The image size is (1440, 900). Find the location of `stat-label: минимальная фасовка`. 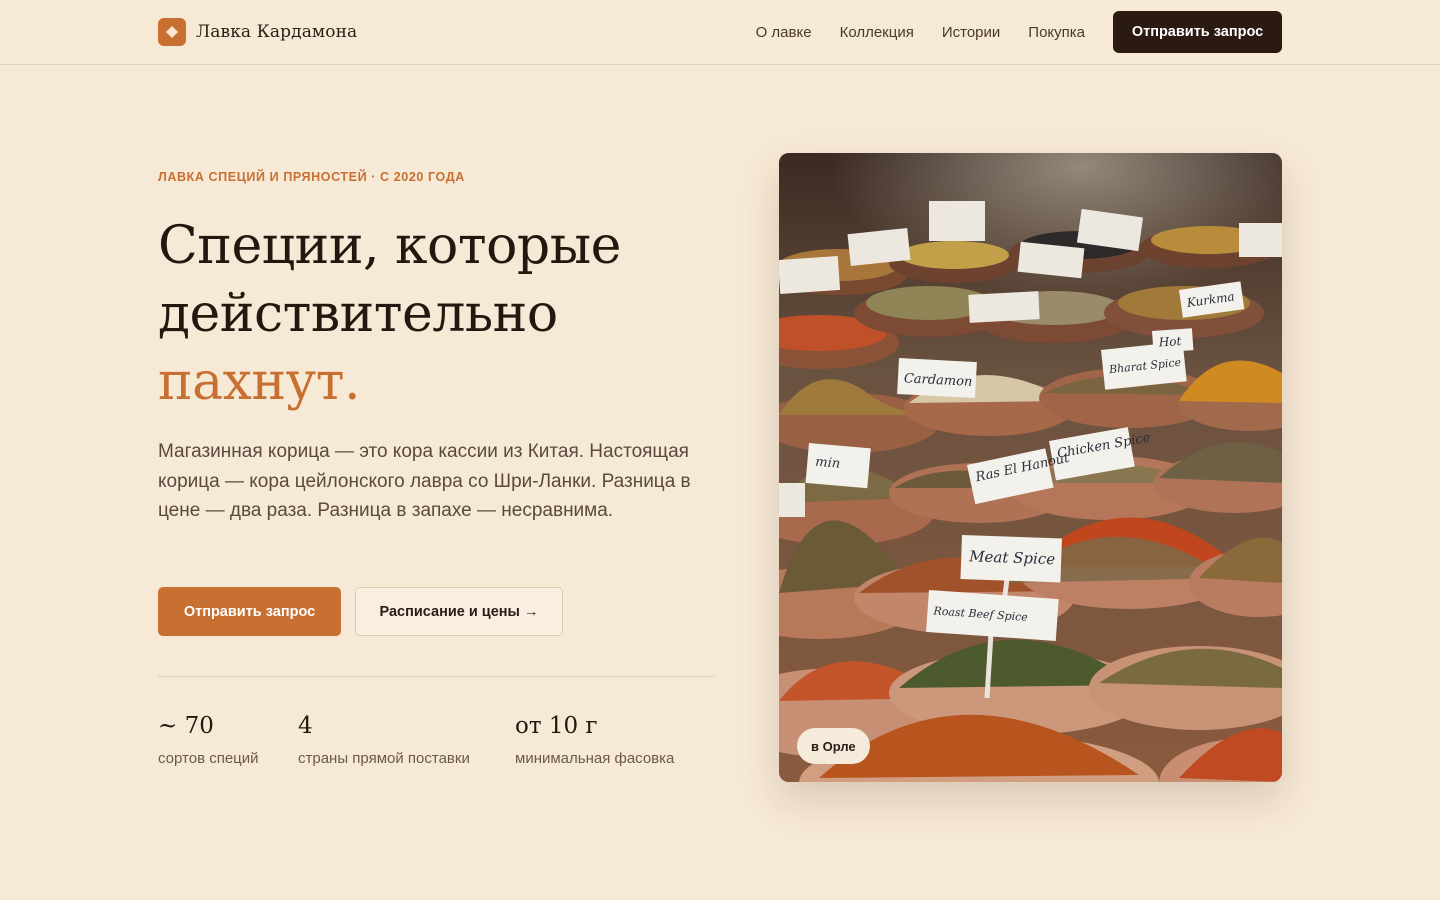

stat-label: минимальная фасовка is located at coordinates (595, 758).